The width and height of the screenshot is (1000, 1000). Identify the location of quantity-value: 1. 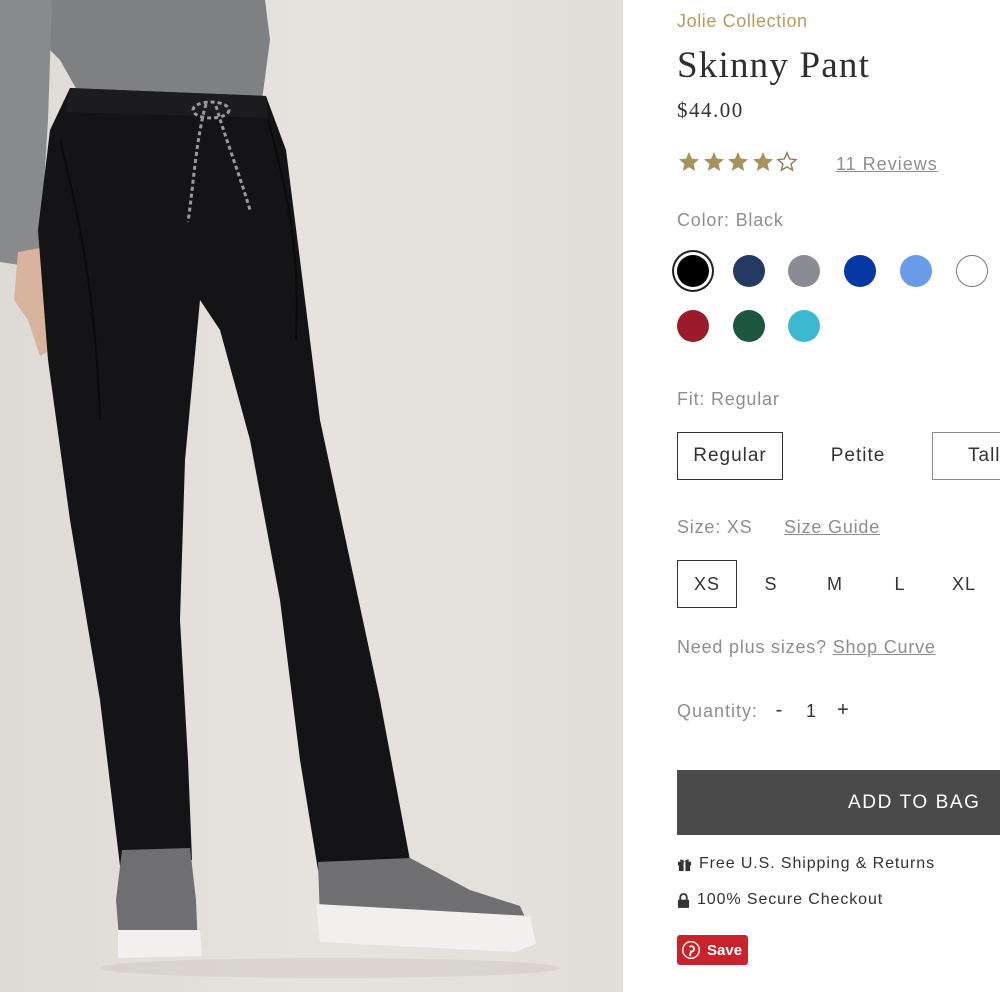
(811, 711).